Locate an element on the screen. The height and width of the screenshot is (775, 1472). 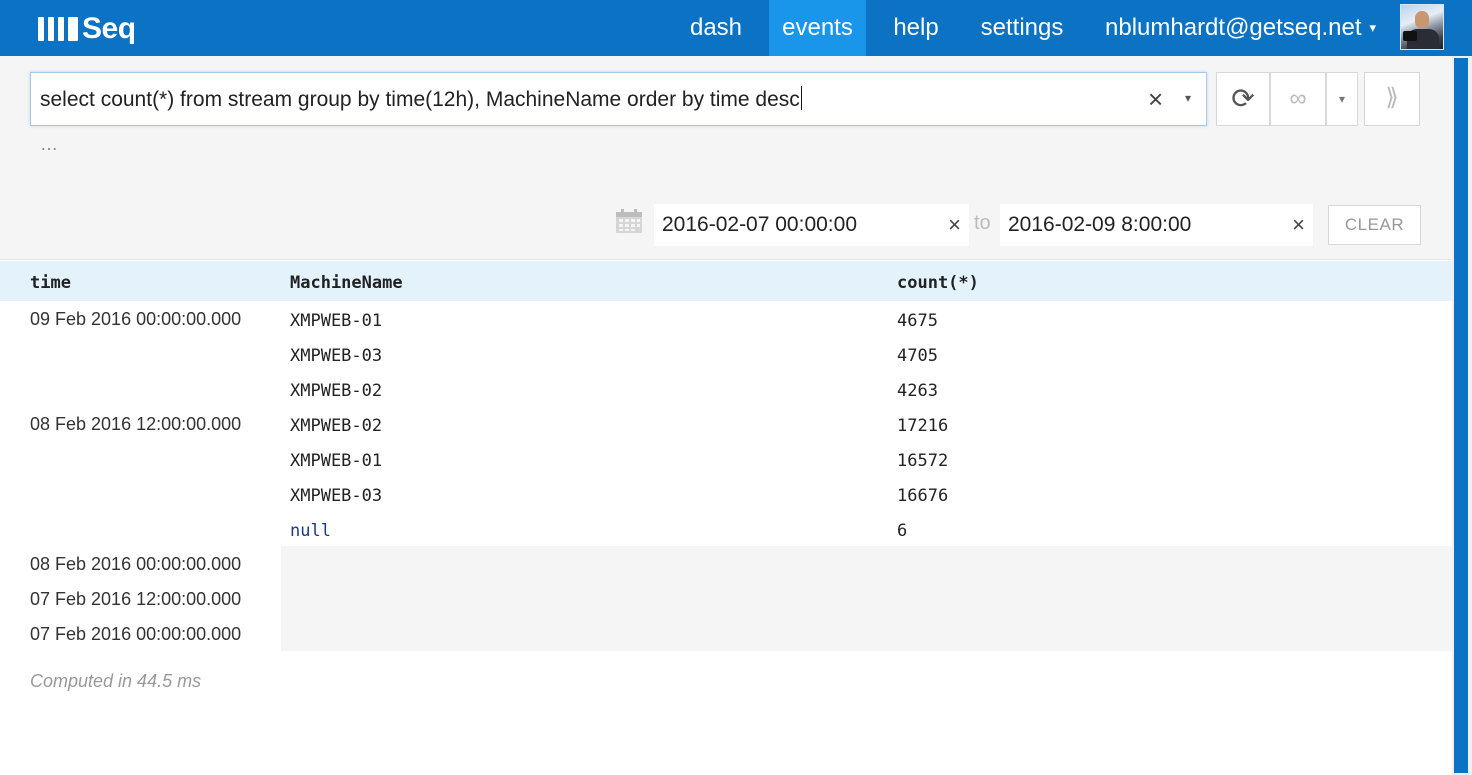
cell-machine-null: null is located at coordinates (310, 531).